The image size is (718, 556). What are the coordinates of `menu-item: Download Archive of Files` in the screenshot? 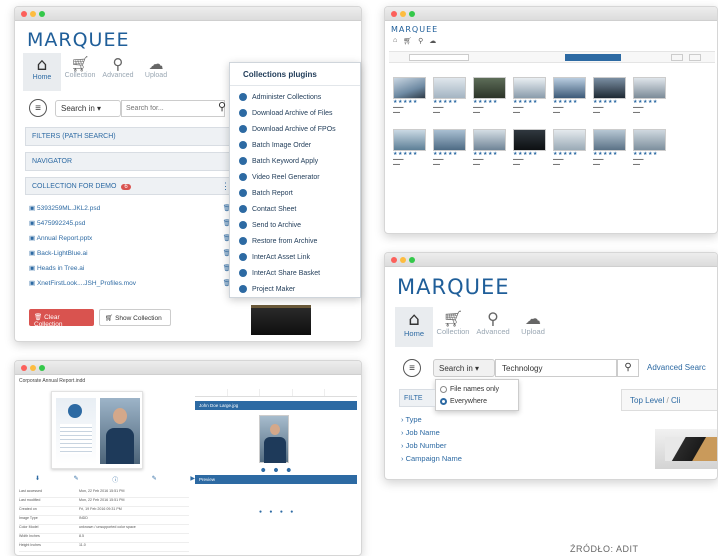 It's located at (299, 113).